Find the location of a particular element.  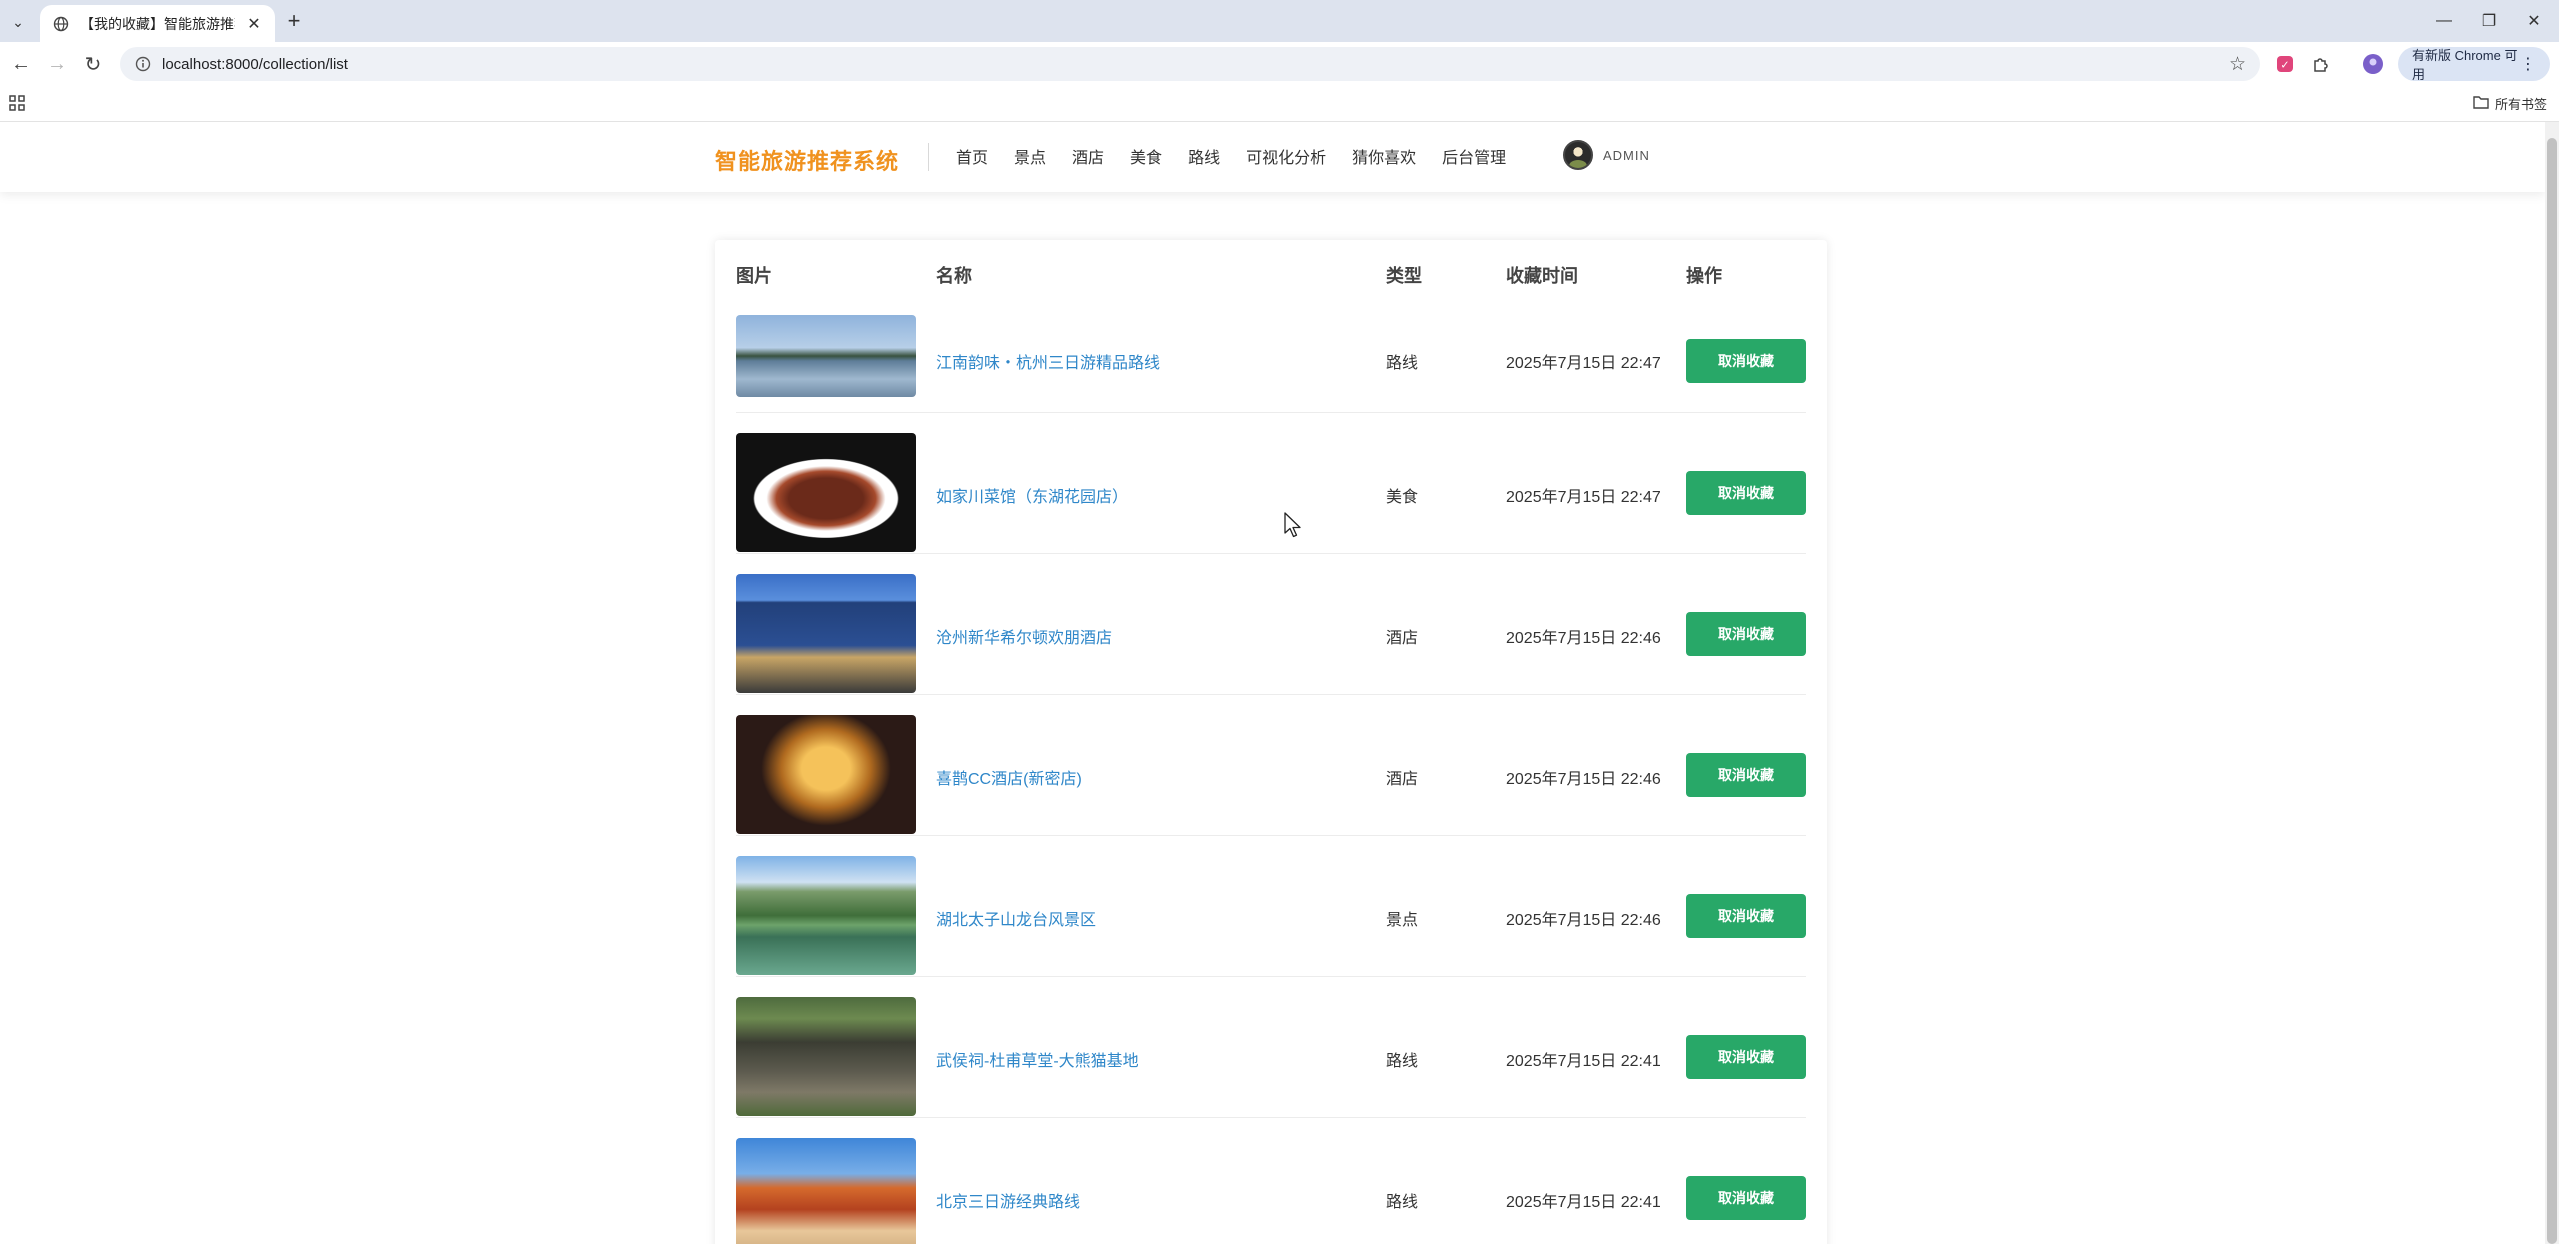

new-tab-icon: + is located at coordinates (294, 21).